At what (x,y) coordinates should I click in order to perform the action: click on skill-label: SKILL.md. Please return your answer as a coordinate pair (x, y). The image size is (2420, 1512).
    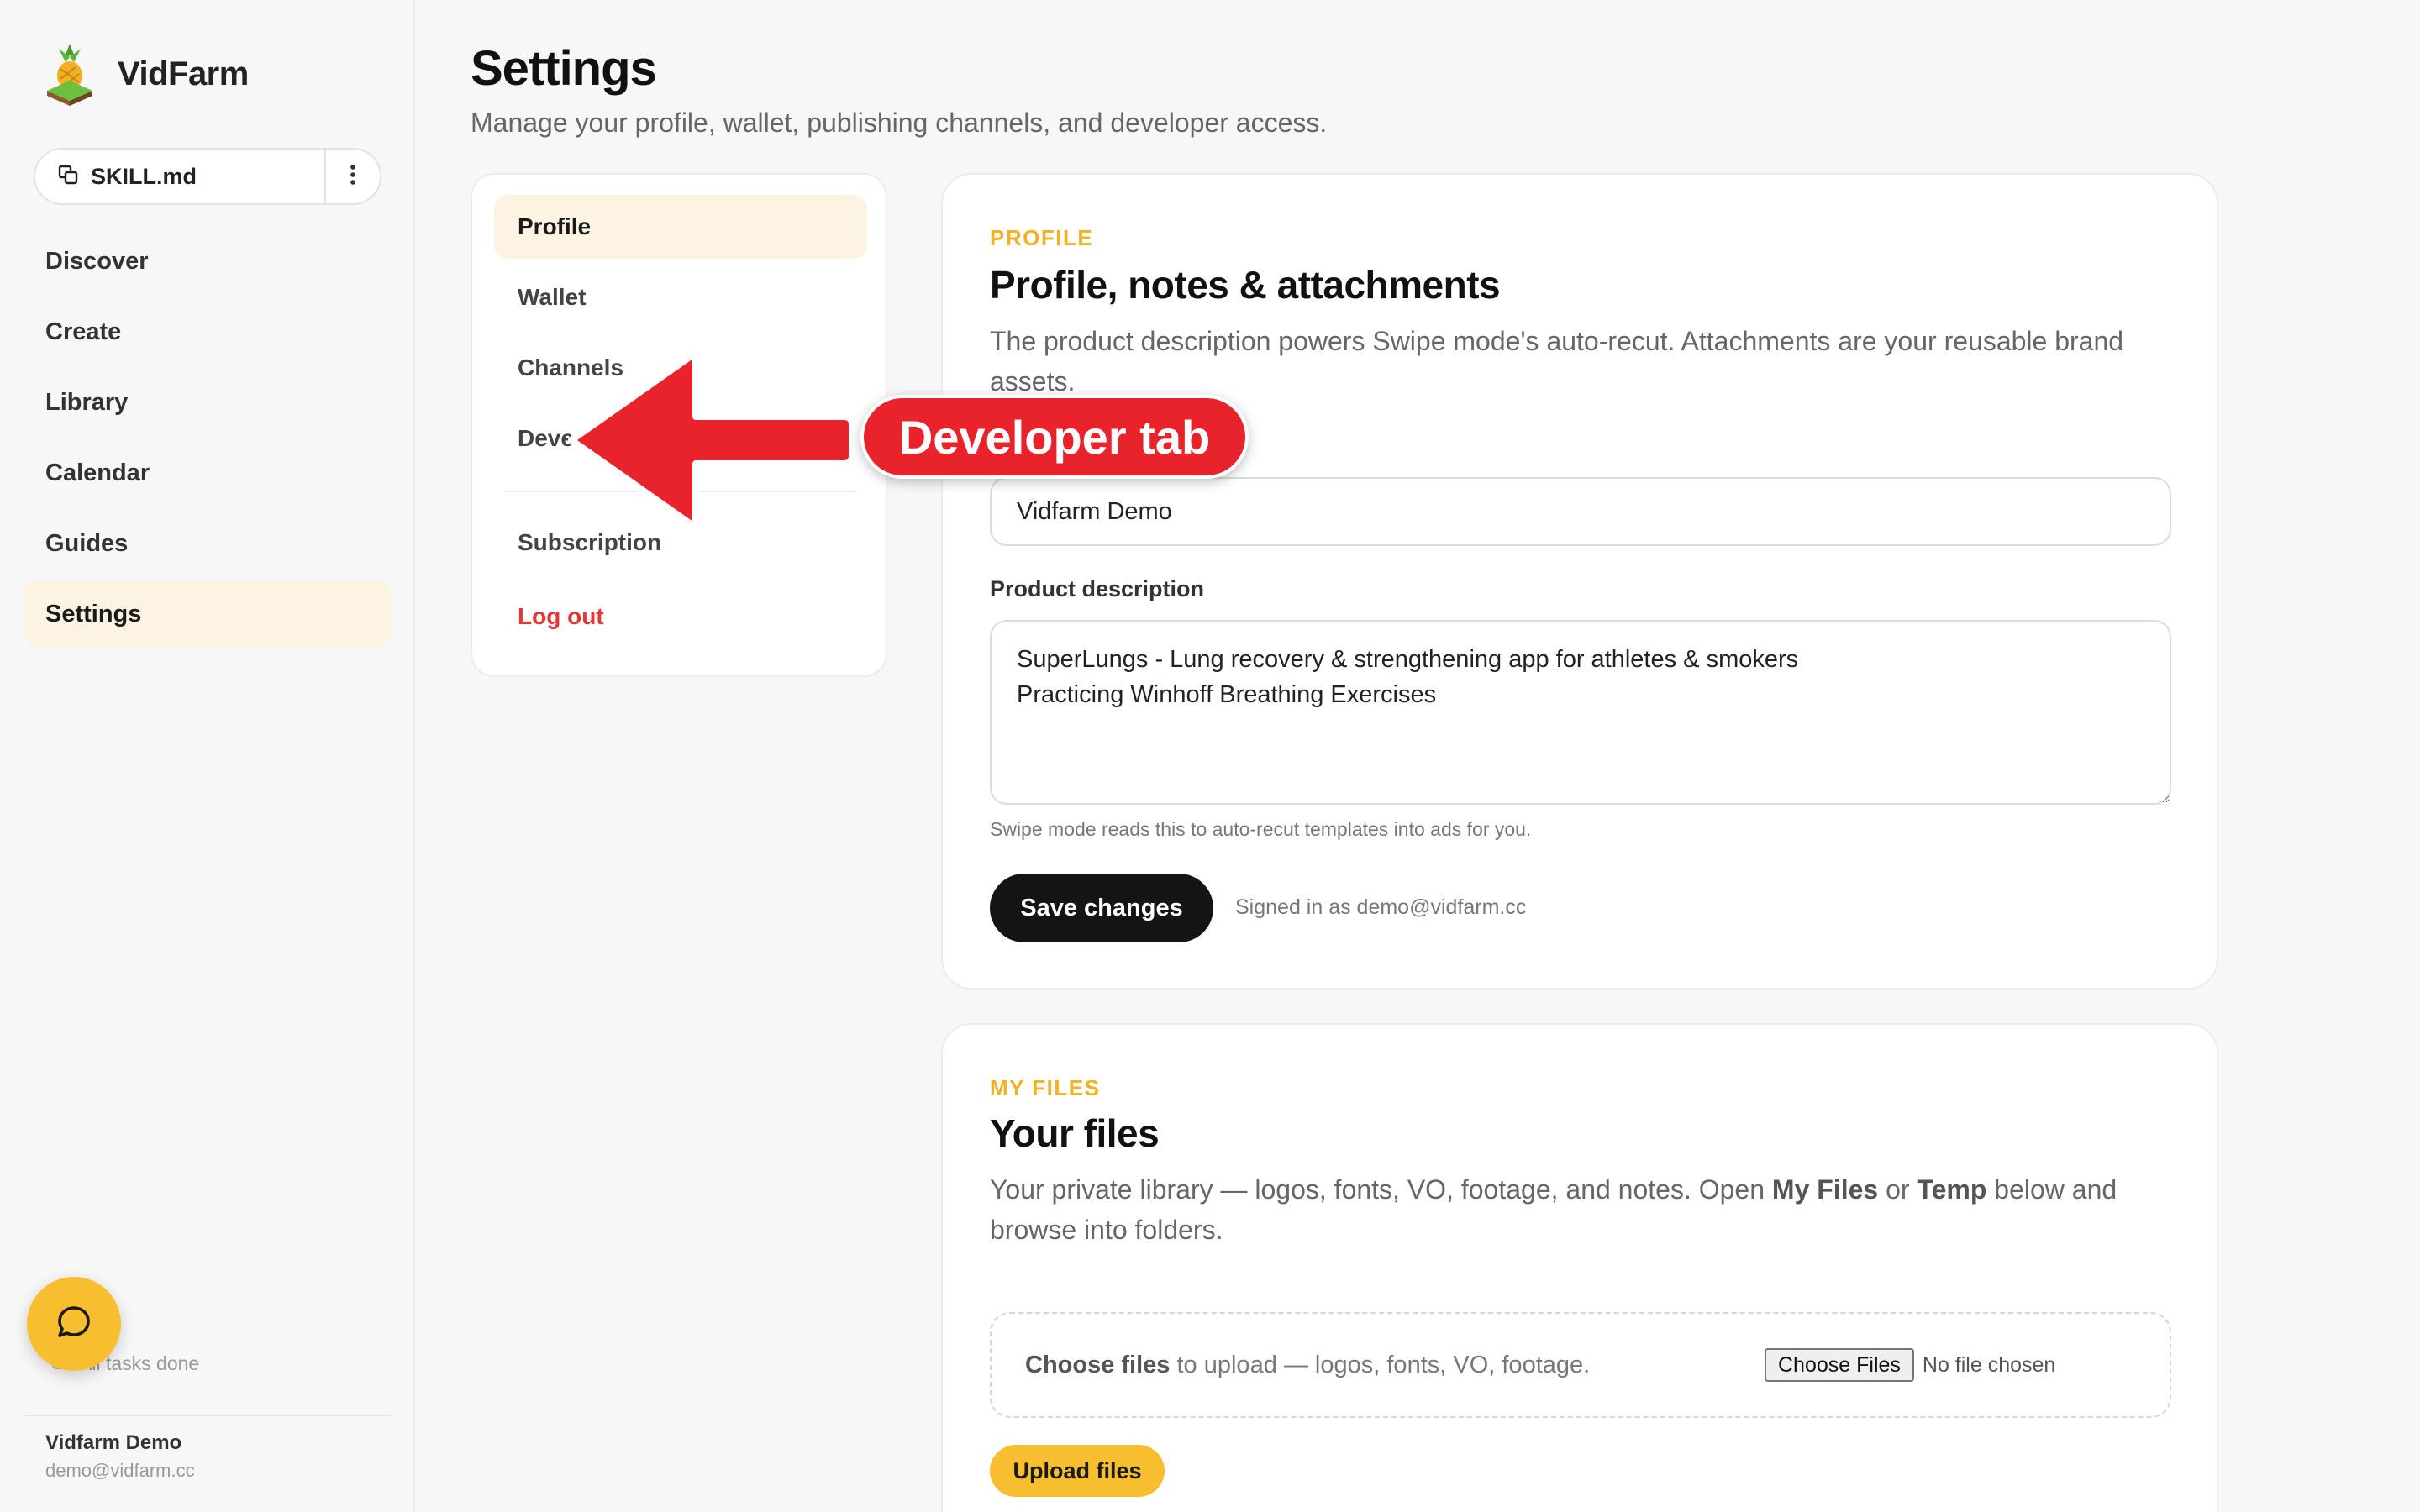
    Looking at the image, I should click on (144, 176).